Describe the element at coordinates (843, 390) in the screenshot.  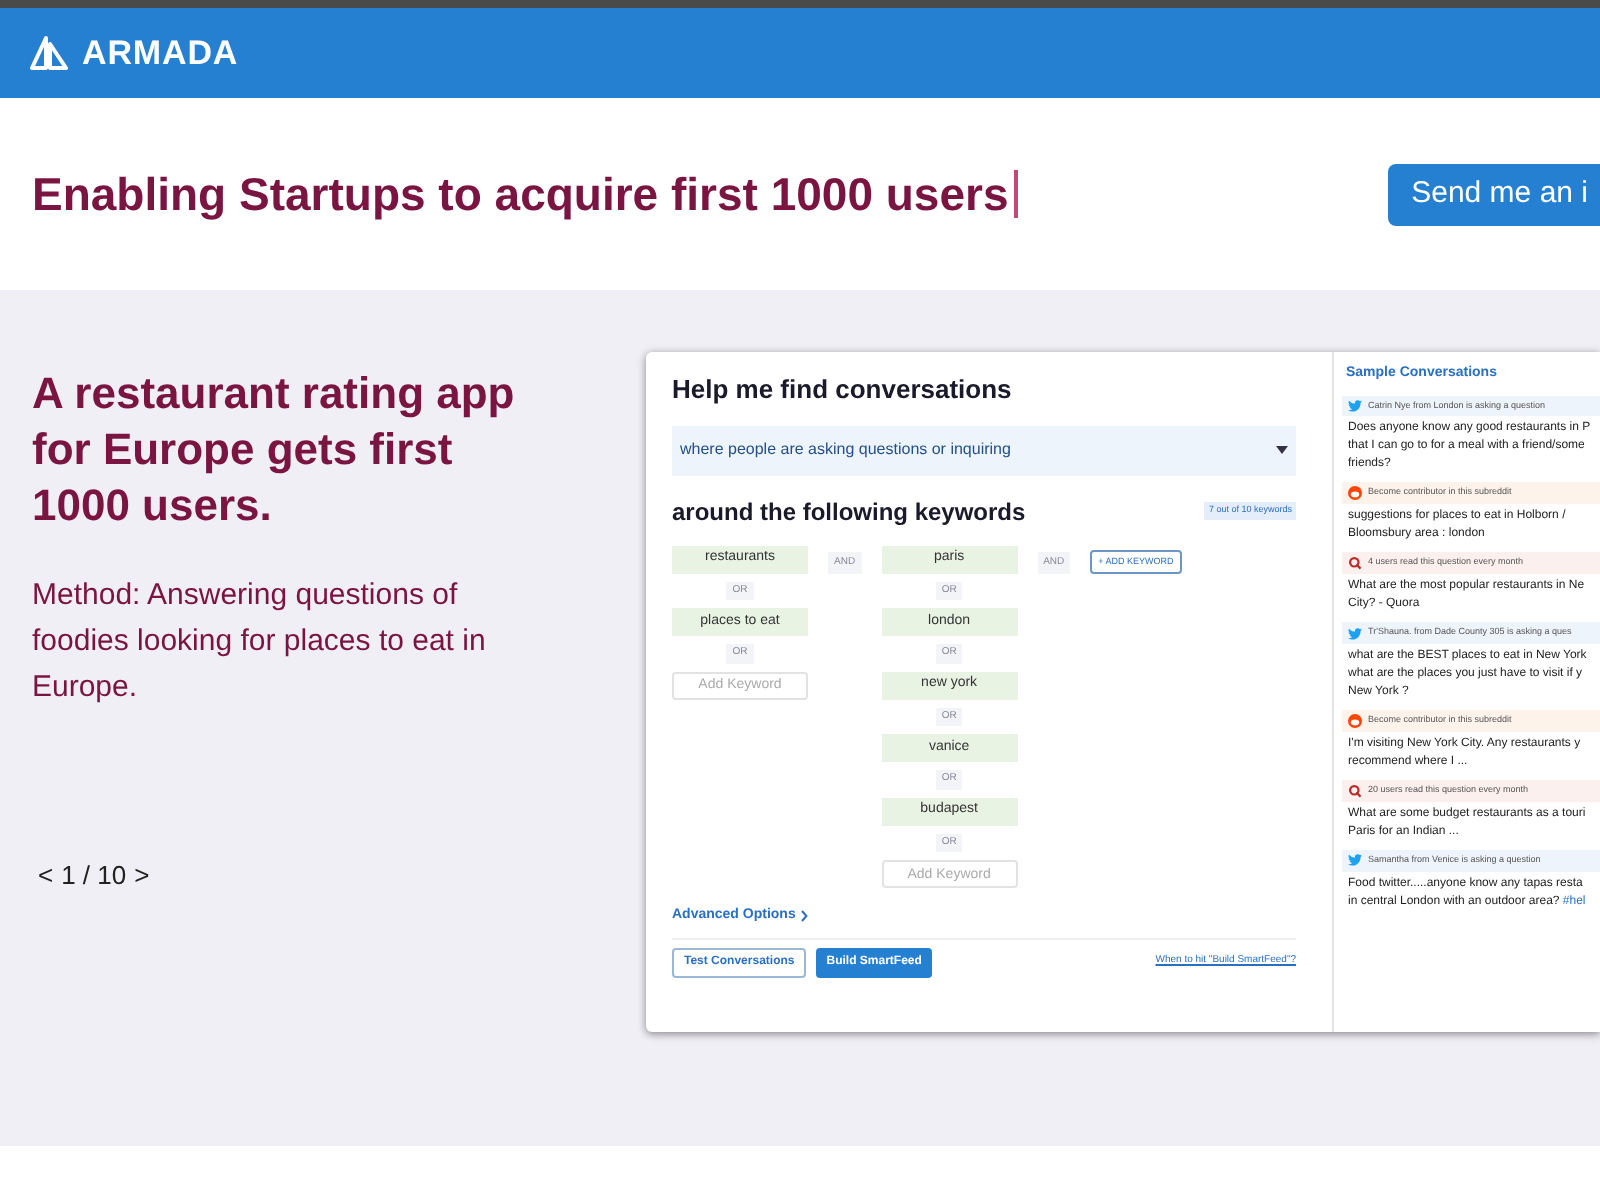
I see `section-title: Help me find conversations` at that location.